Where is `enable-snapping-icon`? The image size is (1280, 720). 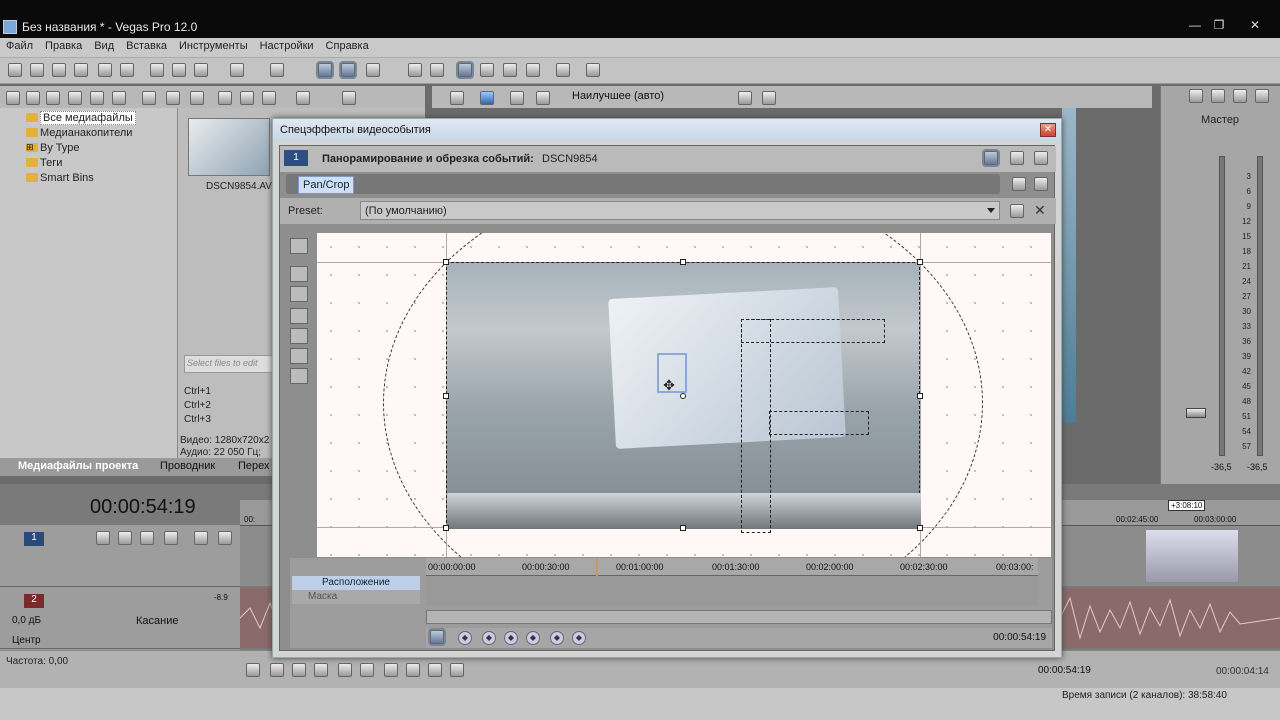 enable-snapping-icon is located at coordinates (563, 70).